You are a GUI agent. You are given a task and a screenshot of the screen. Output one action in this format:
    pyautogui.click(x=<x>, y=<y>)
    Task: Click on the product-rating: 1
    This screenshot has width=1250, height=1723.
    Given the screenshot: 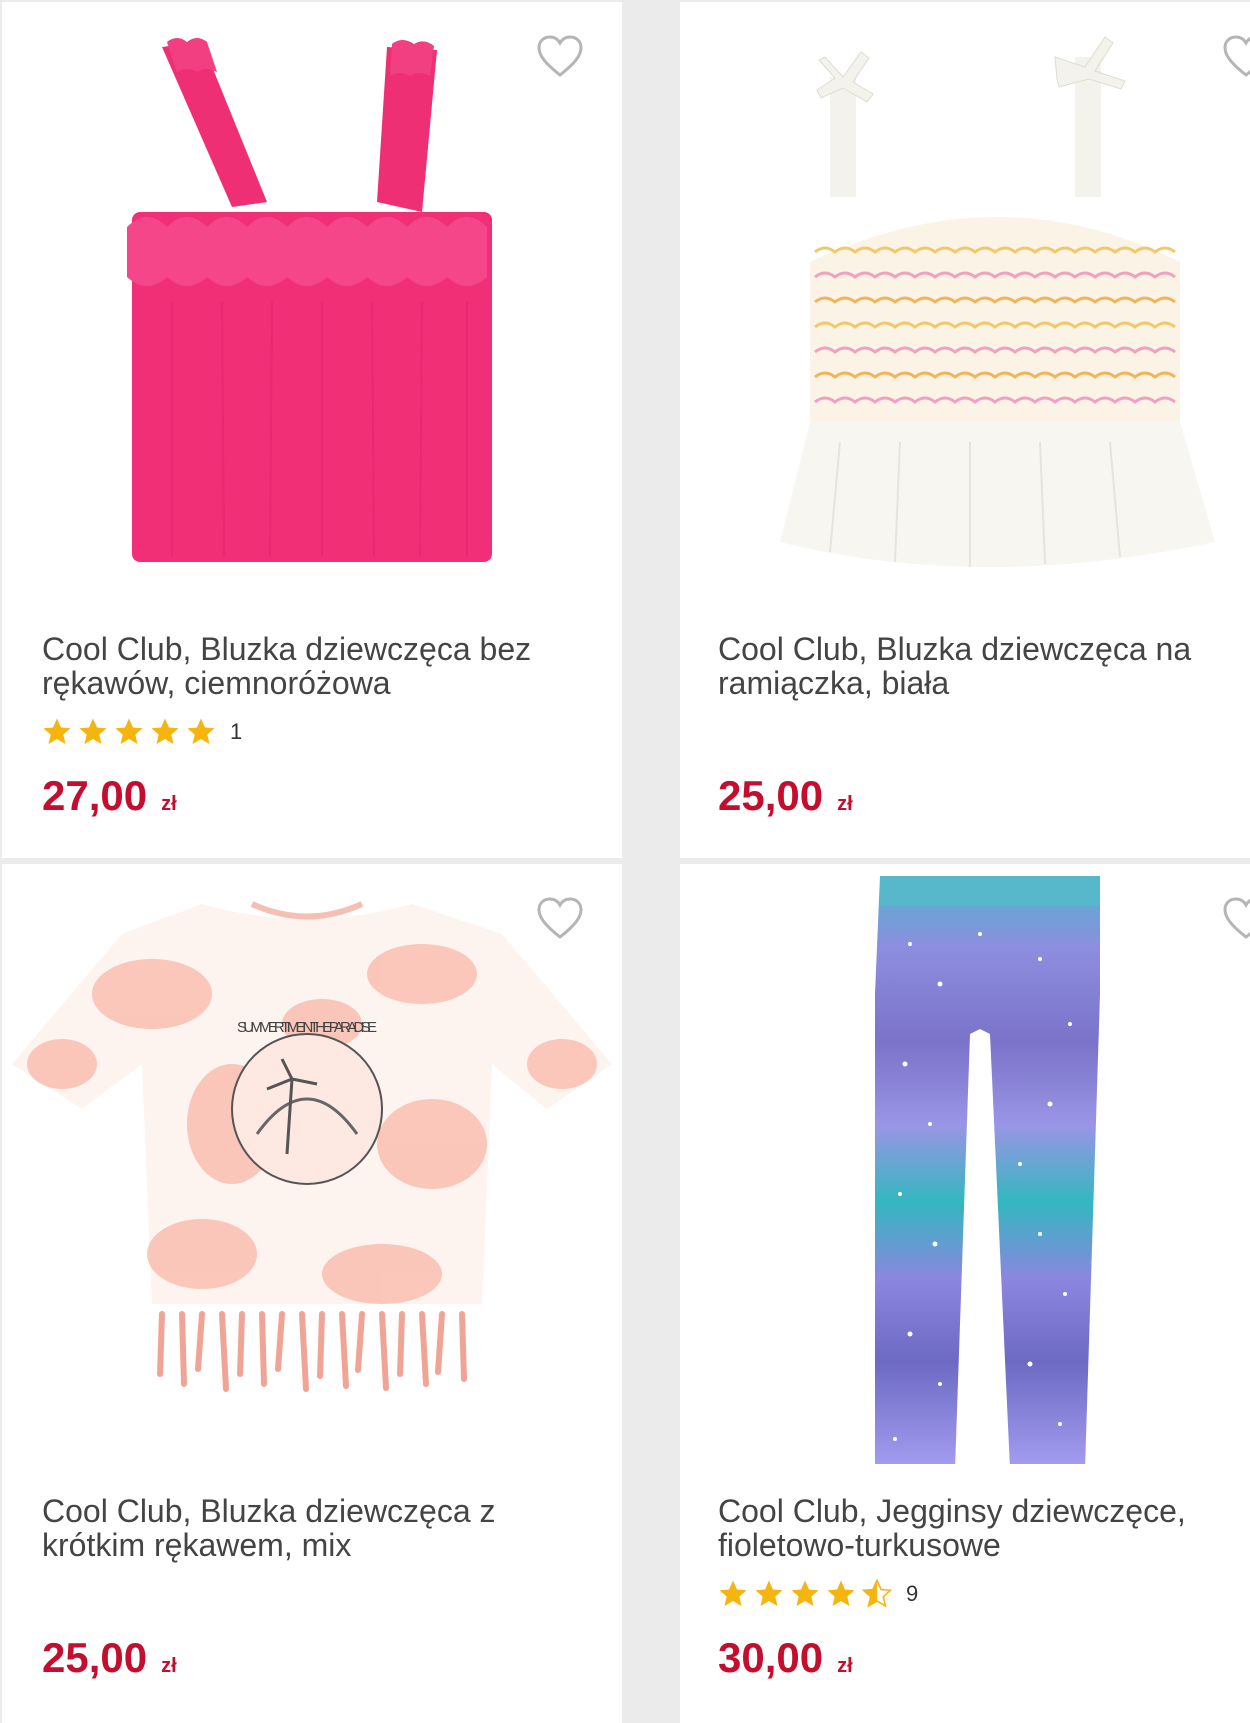 What is the action you would take?
    pyautogui.click(x=142, y=732)
    